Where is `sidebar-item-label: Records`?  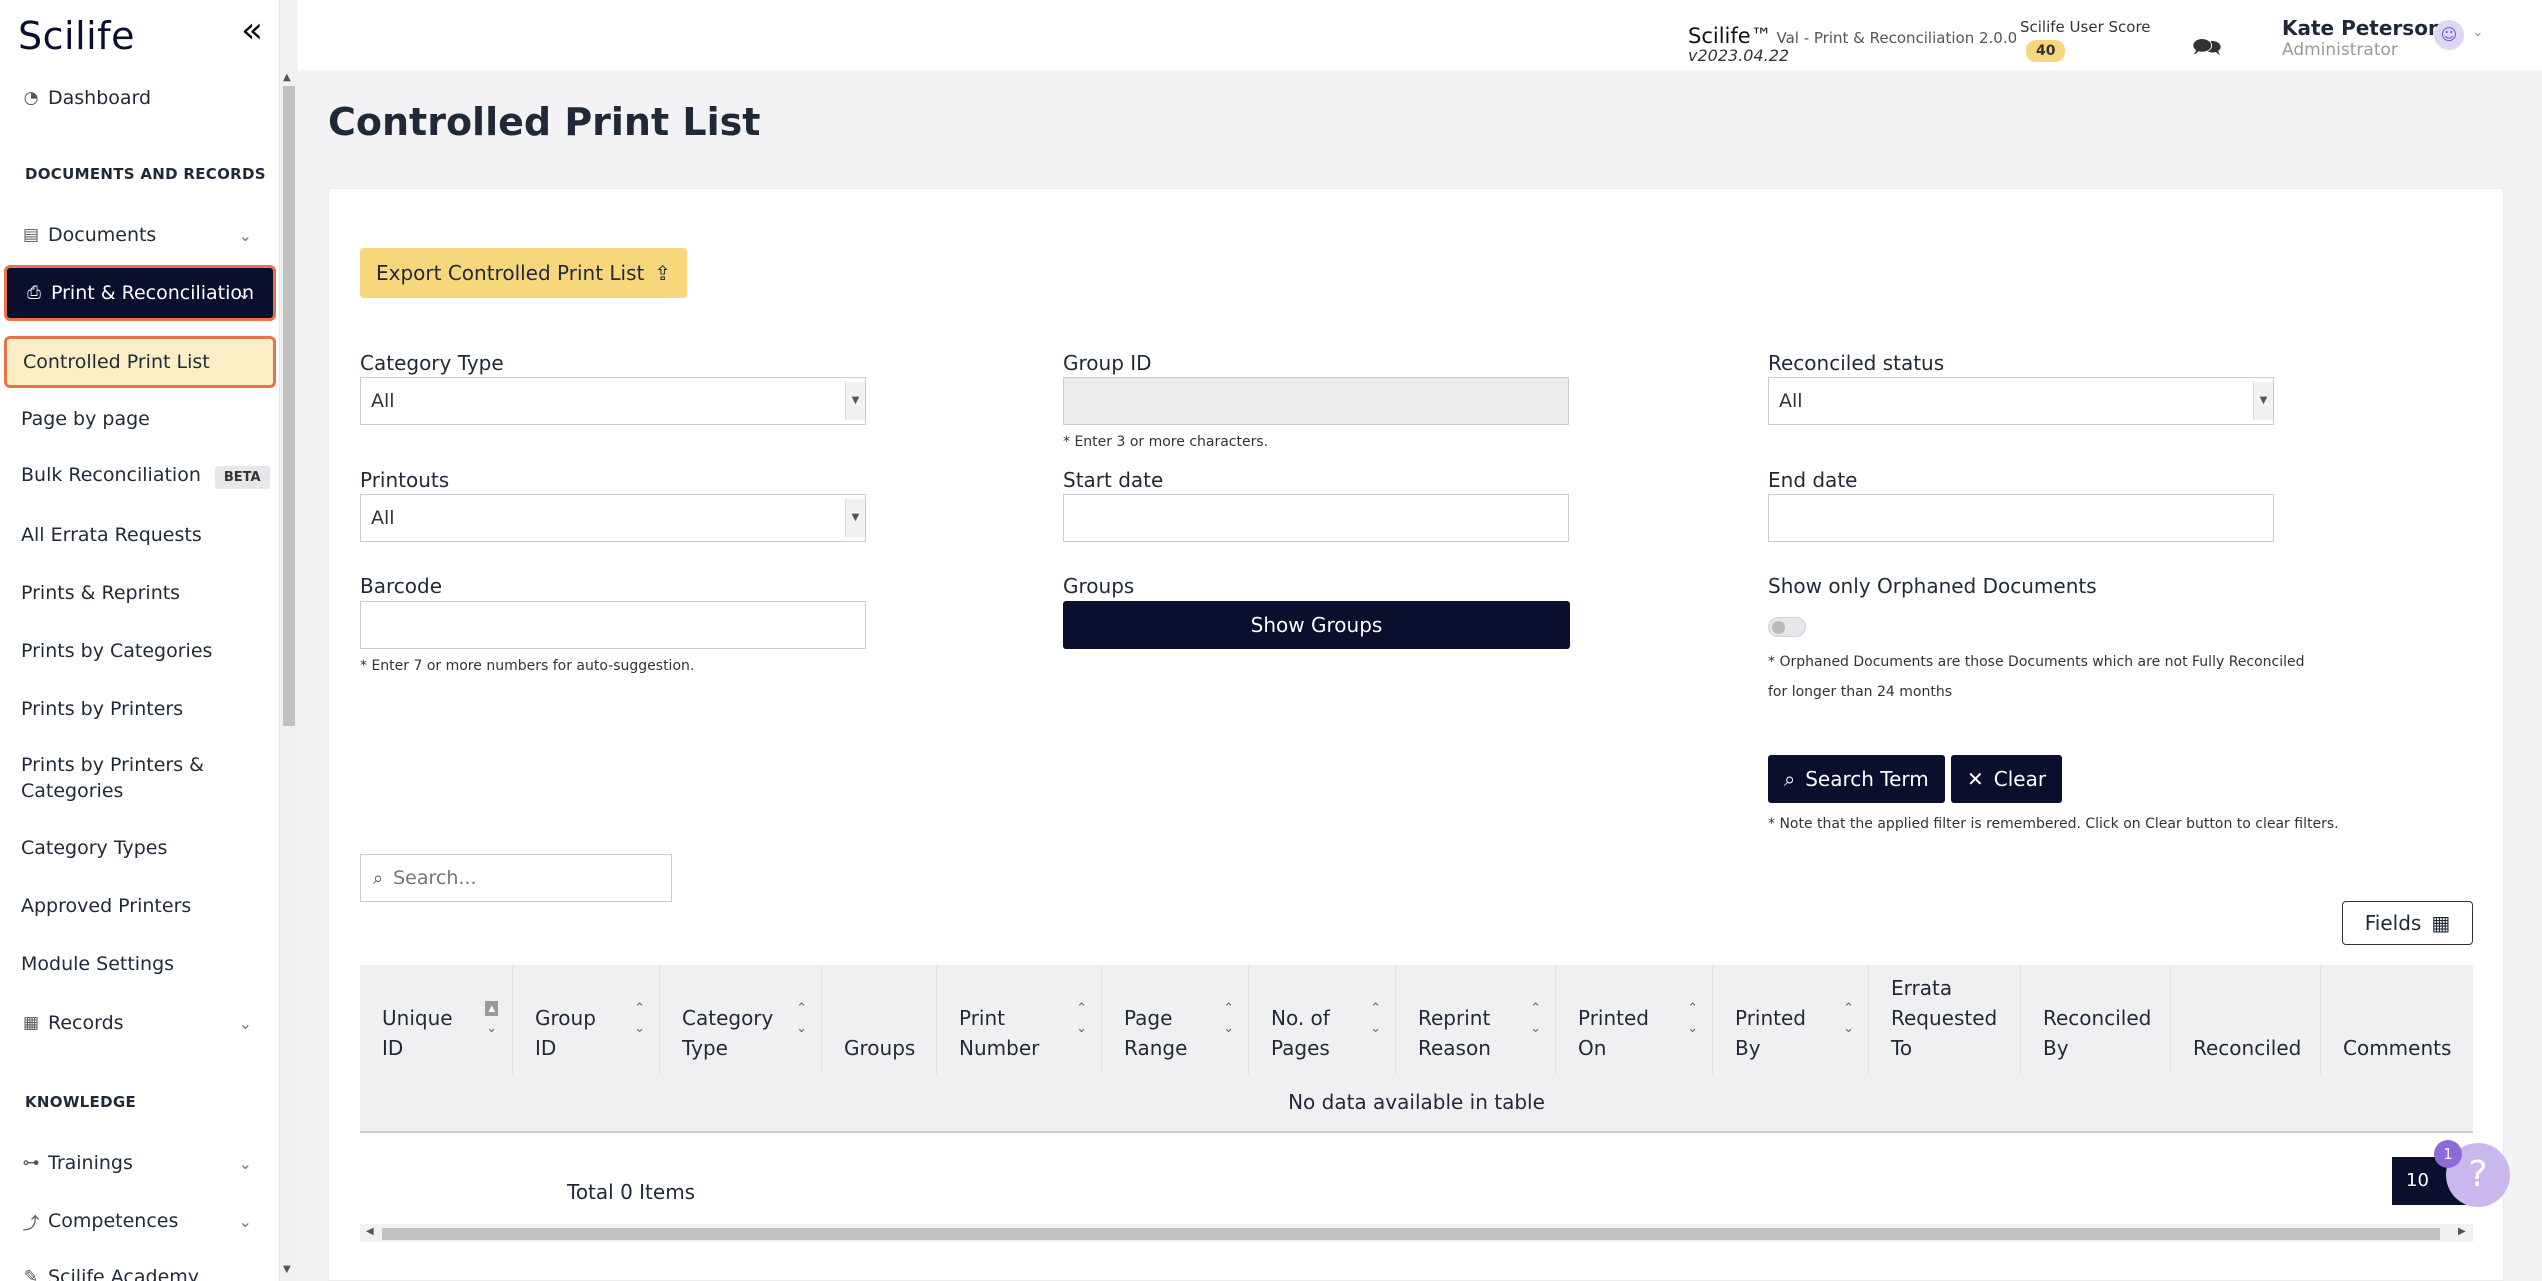 sidebar-item-label: Records is located at coordinates (86, 1023).